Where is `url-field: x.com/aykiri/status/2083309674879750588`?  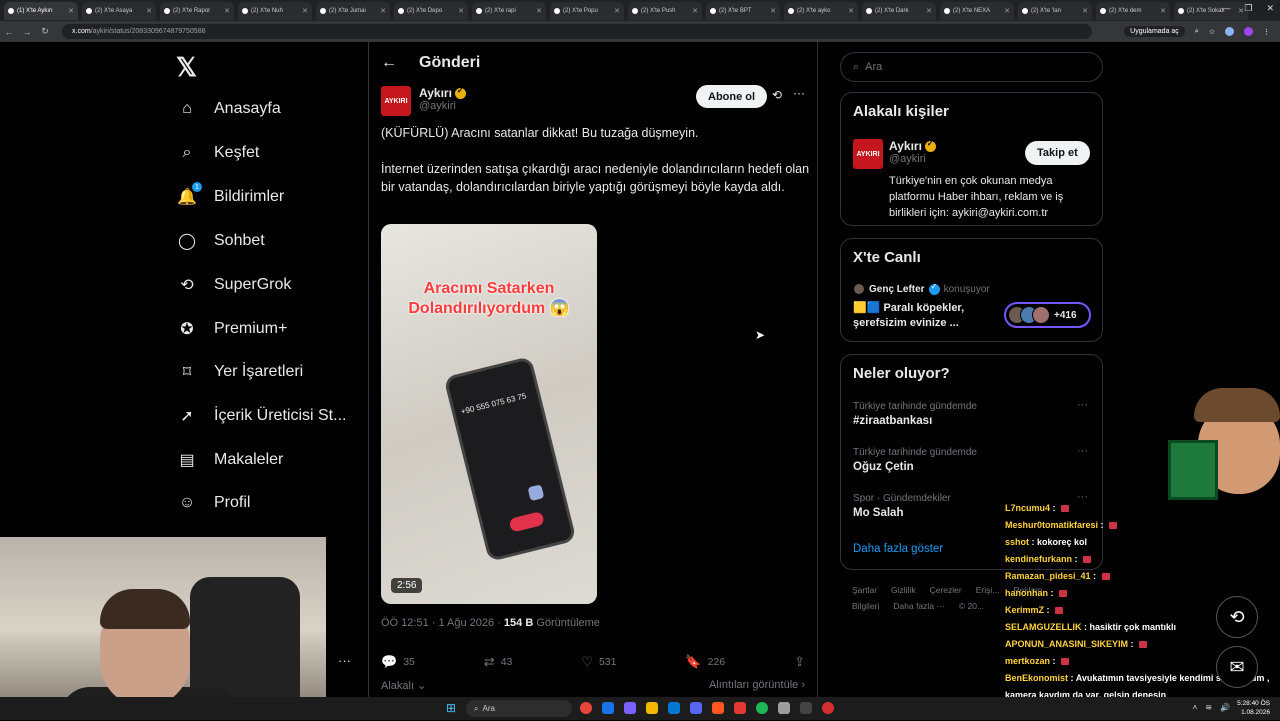 url-field: x.com/aykiri/status/2083309674879750588 is located at coordinates (577, 31).